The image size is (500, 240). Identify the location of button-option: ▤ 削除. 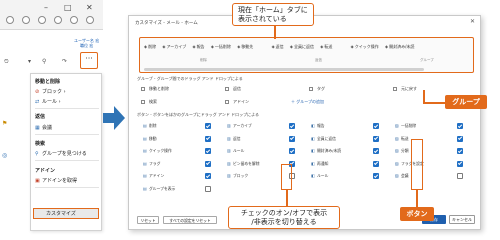
(150, 126).